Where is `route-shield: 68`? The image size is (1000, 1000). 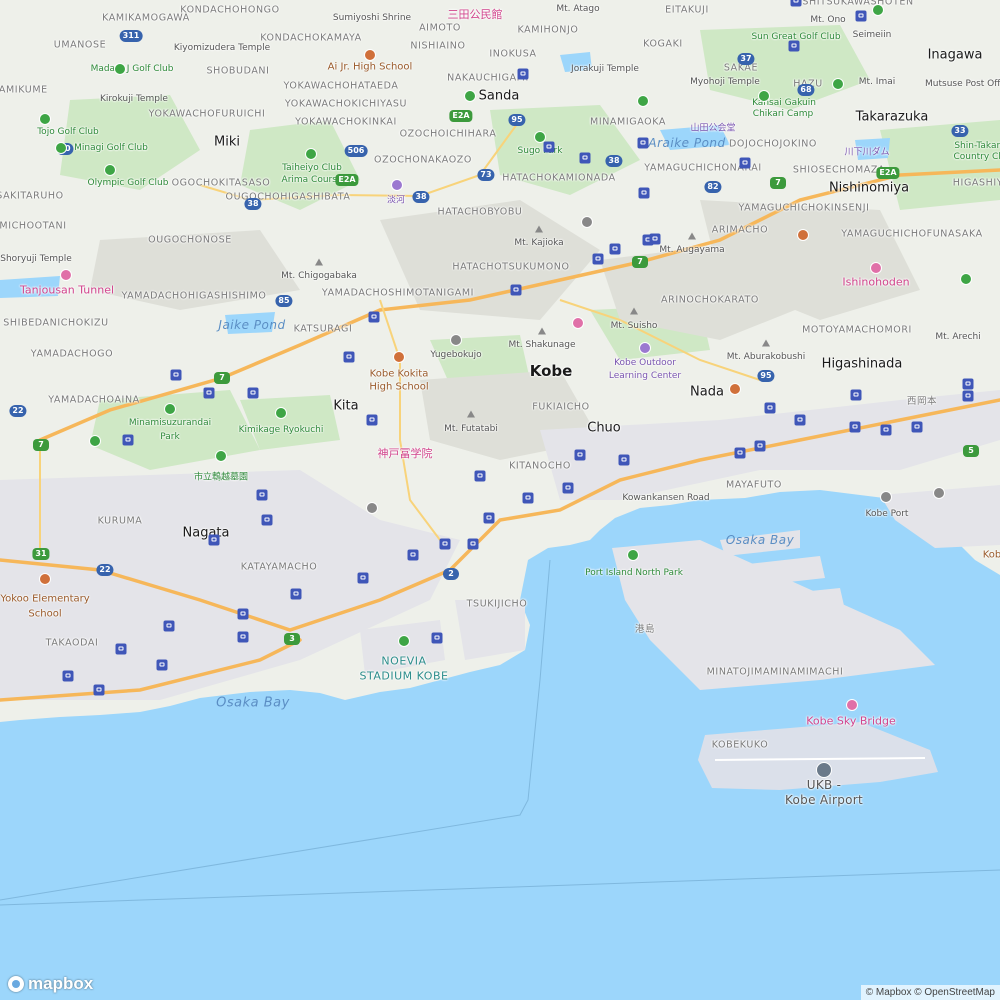 route-shield: 68 is located at coordinates (806, 90).